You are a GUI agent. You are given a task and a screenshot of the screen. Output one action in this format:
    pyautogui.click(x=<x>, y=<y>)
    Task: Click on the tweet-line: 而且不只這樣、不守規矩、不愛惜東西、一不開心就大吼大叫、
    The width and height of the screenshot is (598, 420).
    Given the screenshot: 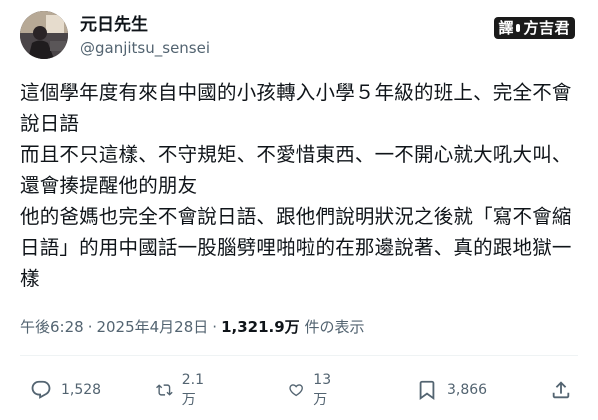 What is the action you would take?
    pyautogui.click(x=296, y=154)
    